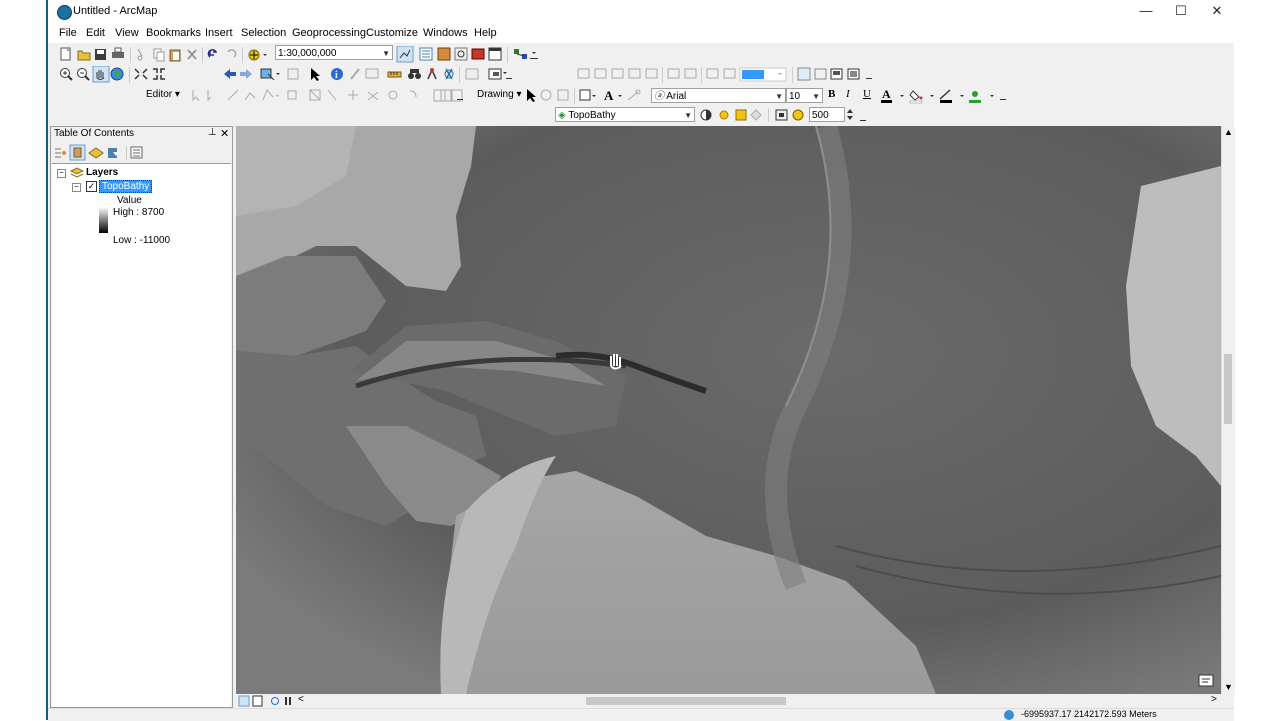 Image resolution: width=1280 pixels, height=721 pixels. I want to click on spin-up-icon, so click(850, 111).